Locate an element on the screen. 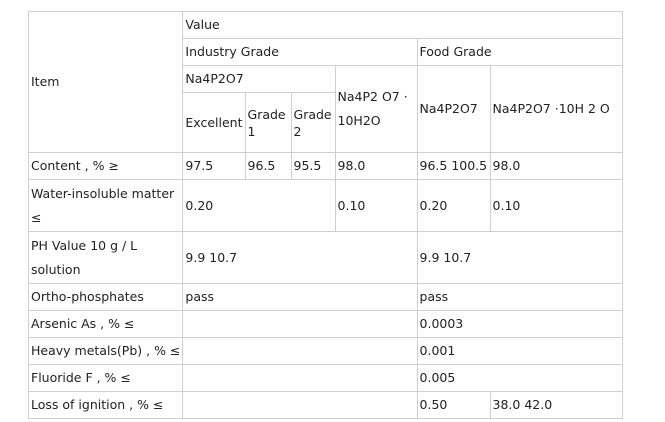  cell-value: 0.001 is located at coordinates (519, 351).